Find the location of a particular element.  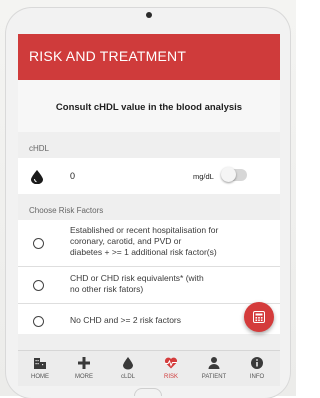

nav-label: PATIENT is located at coordinates (214, 377).